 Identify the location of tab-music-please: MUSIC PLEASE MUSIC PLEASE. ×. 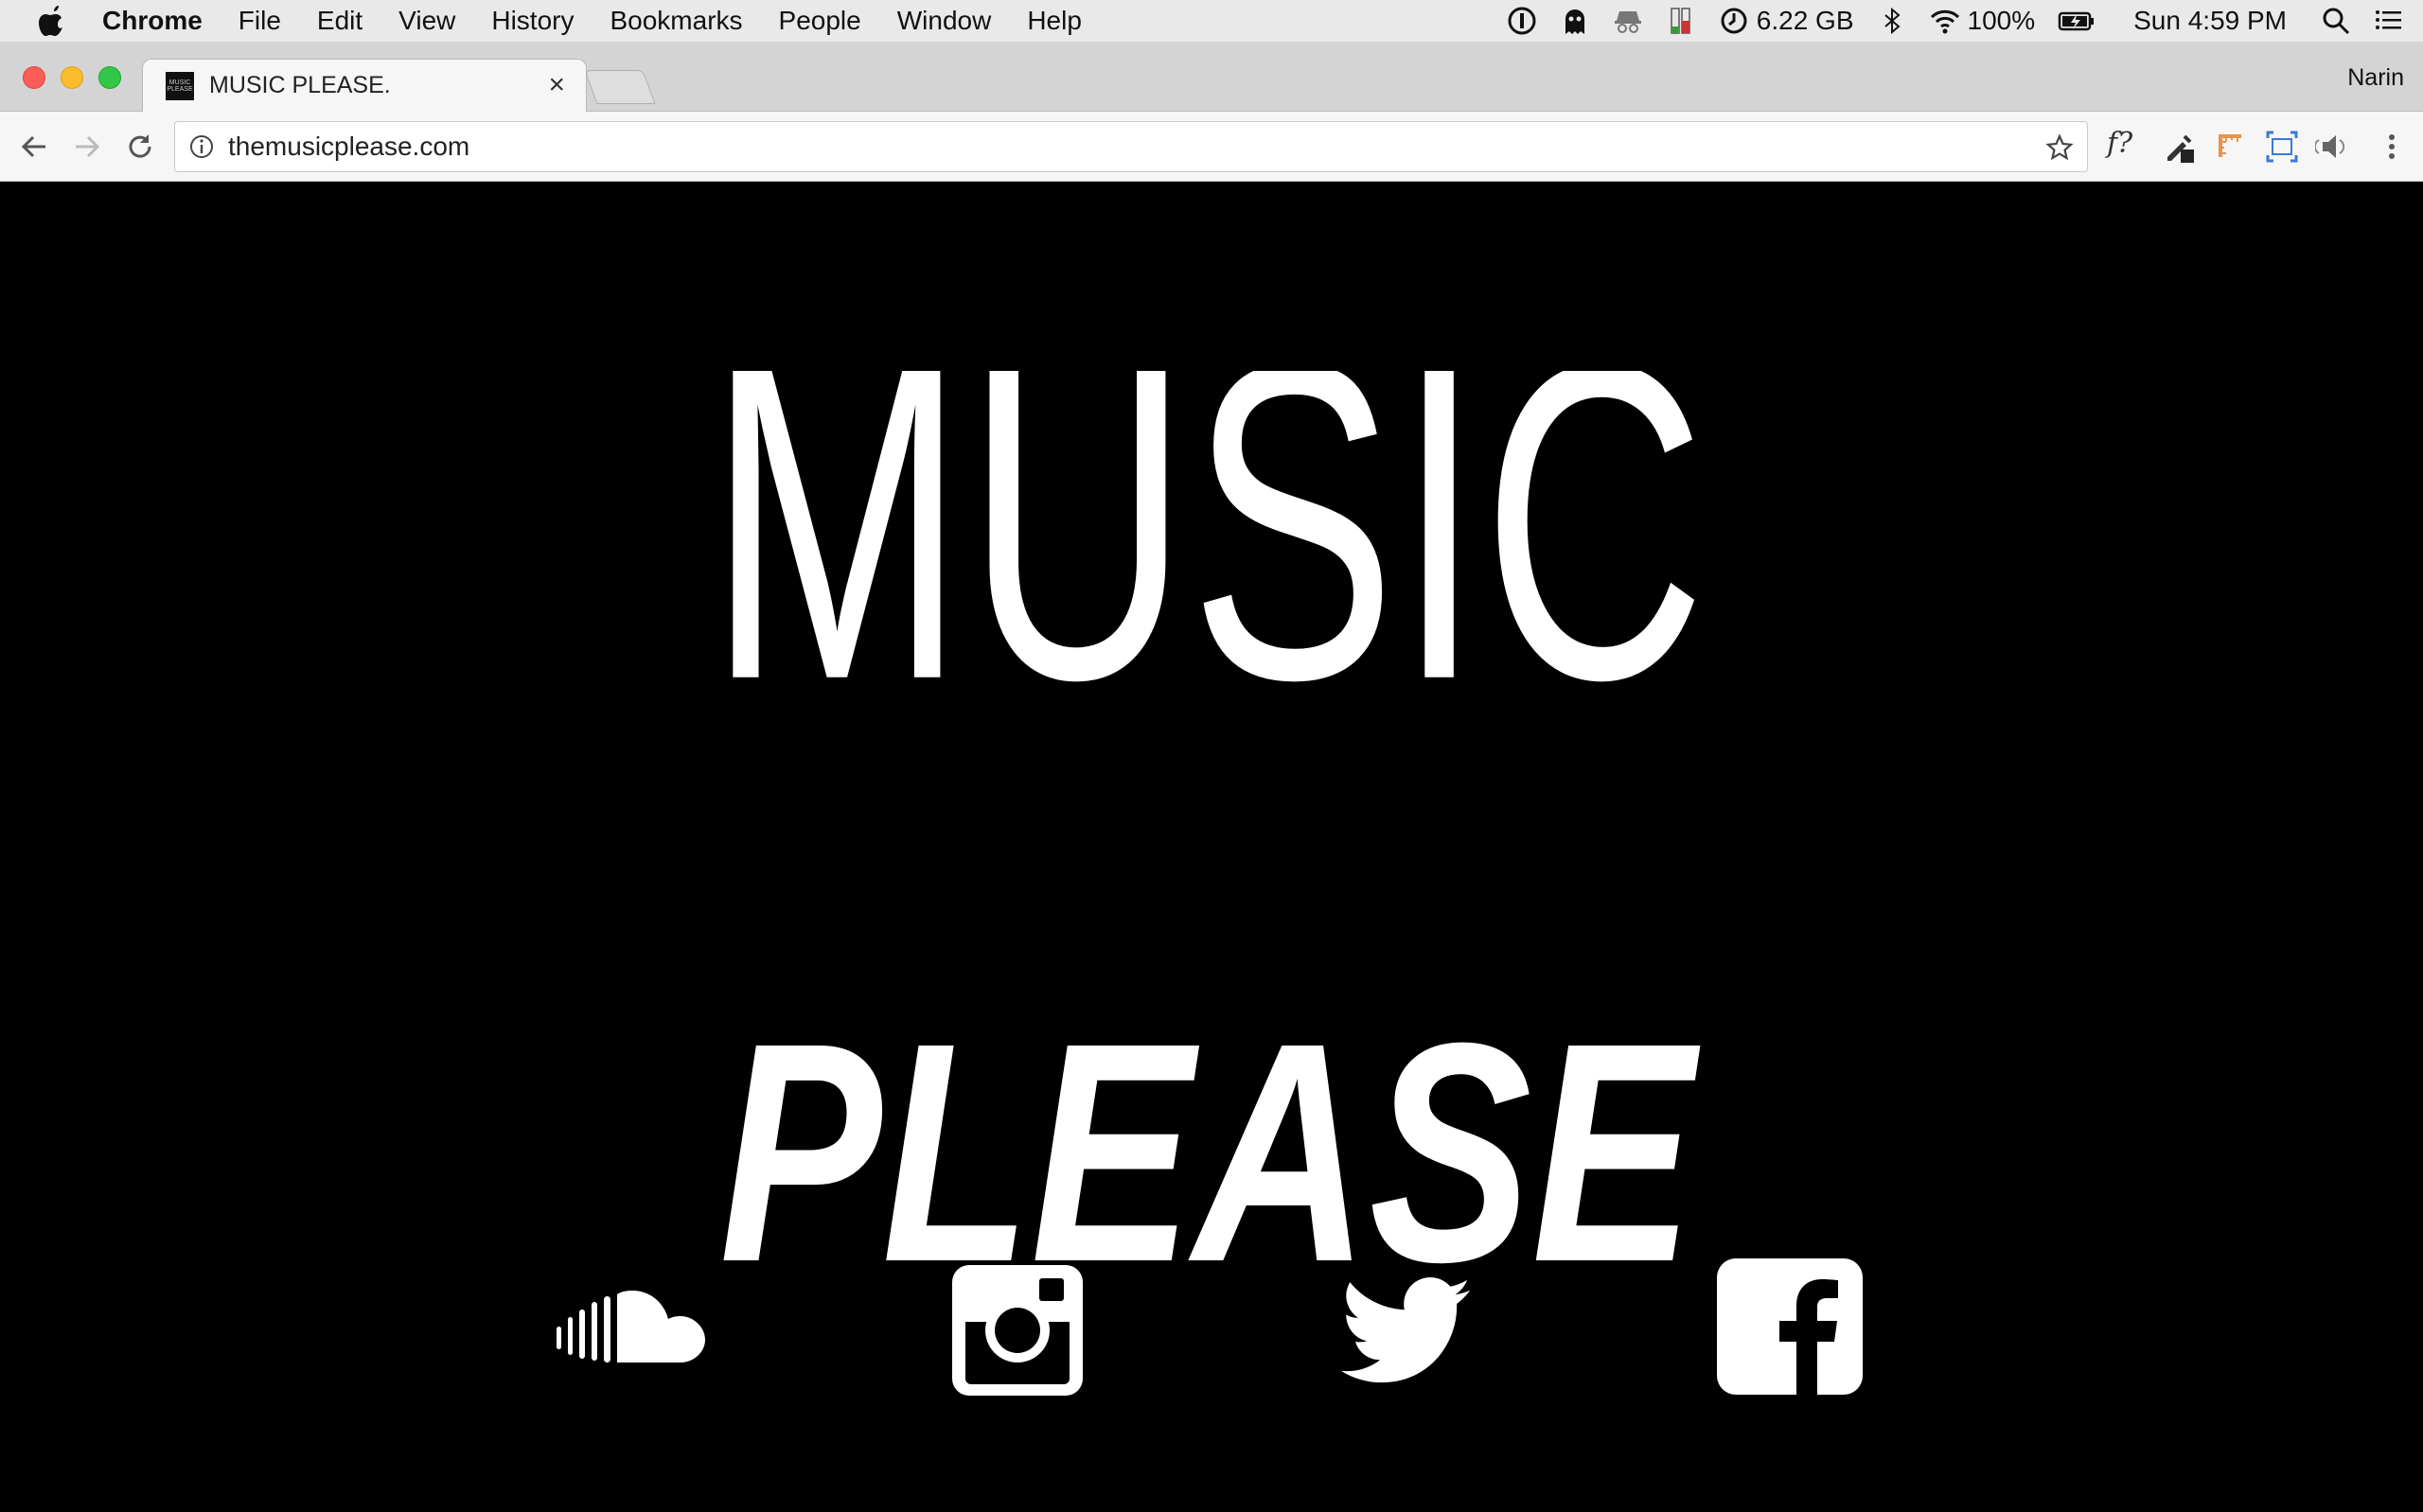
(364, 85).